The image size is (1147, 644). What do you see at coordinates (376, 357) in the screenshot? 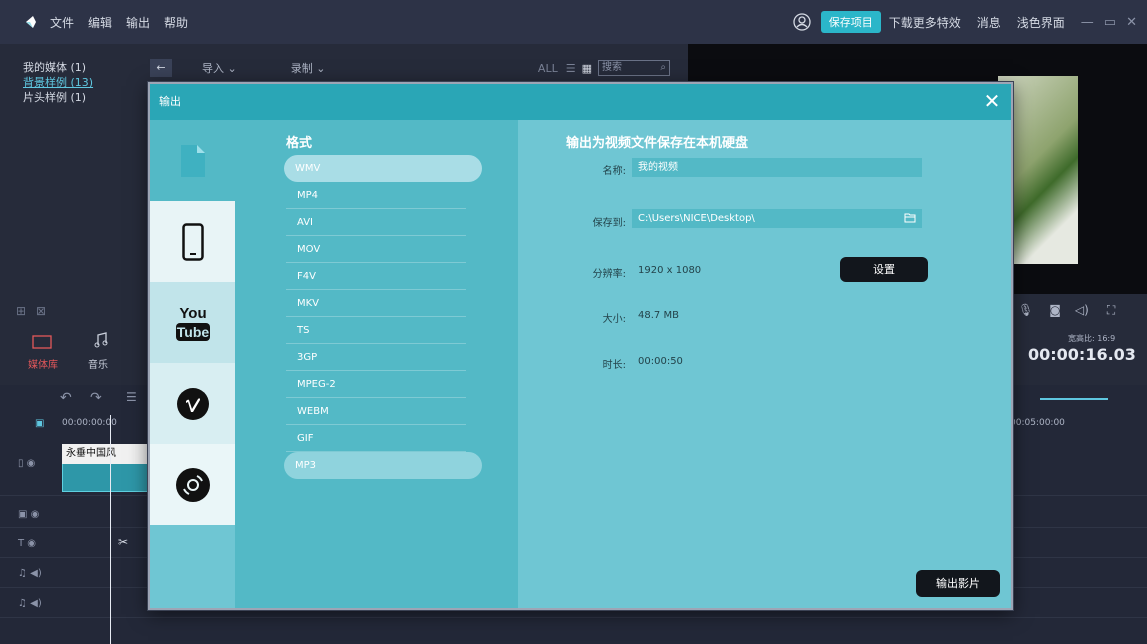
I see `format-3gp: 3GP` at bounding box center [376, 357].